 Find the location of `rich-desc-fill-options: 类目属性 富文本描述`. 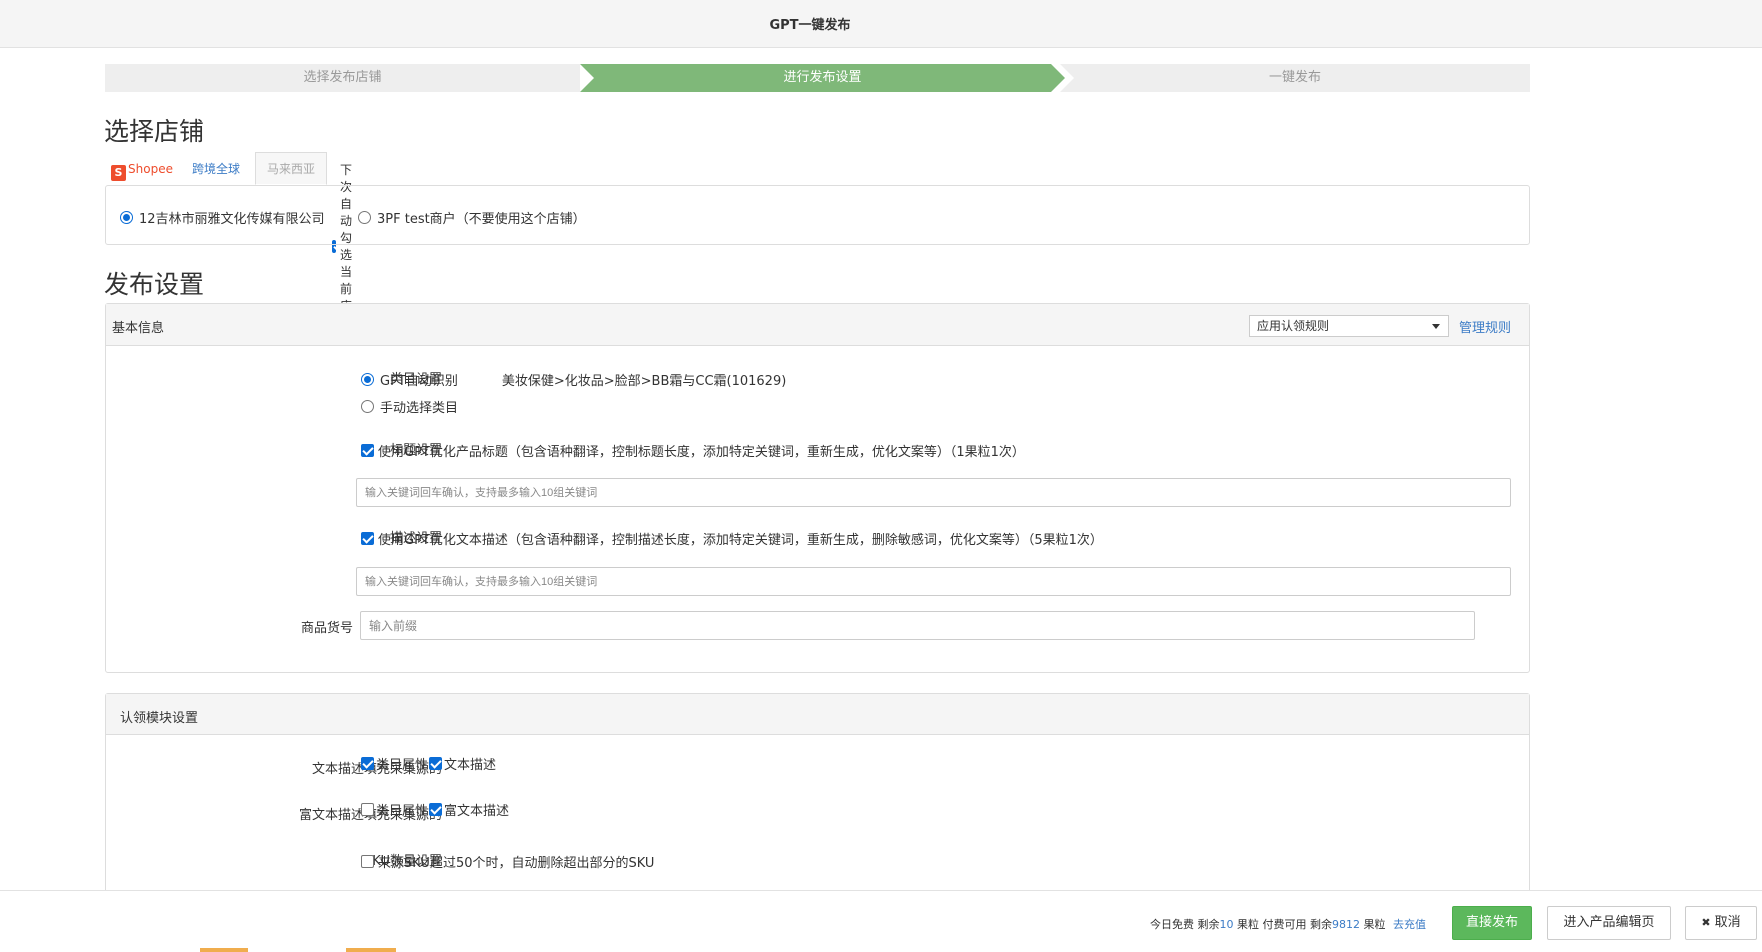

rich-desc-fill-options: 类目属性 富文本描述 is located at coordinates (435, 809).